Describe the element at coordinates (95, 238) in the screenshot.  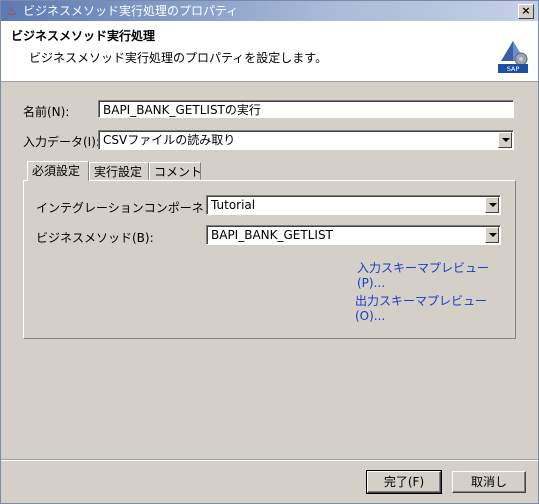
I see `method-label: ビジネスメソッド(B):` at that location.